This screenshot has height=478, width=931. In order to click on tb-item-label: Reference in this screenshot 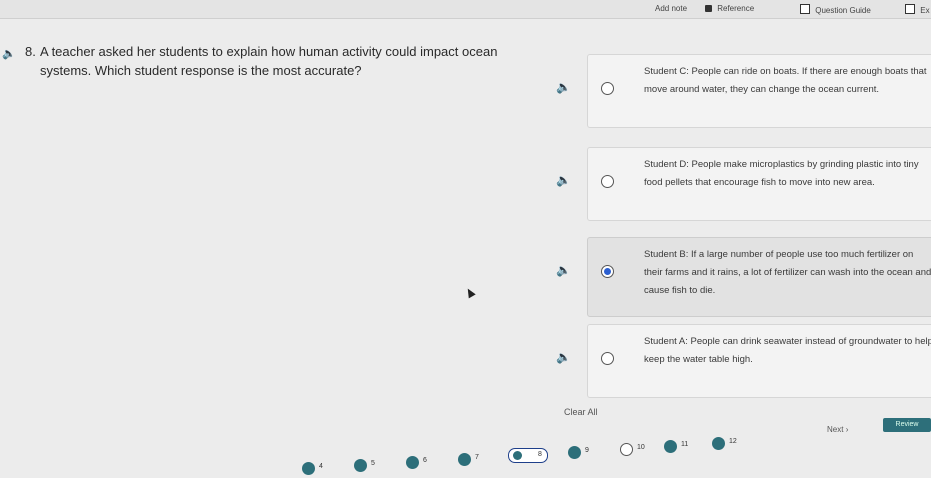, I will do `click(736, 8)`.